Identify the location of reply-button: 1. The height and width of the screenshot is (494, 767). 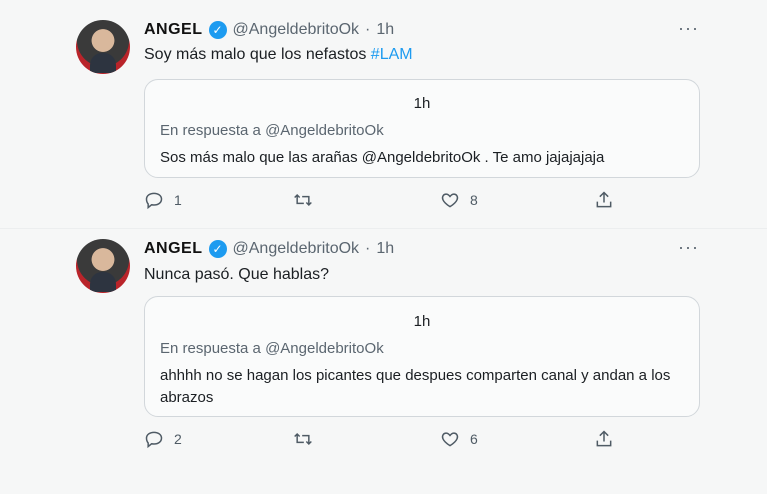
(163, 200).